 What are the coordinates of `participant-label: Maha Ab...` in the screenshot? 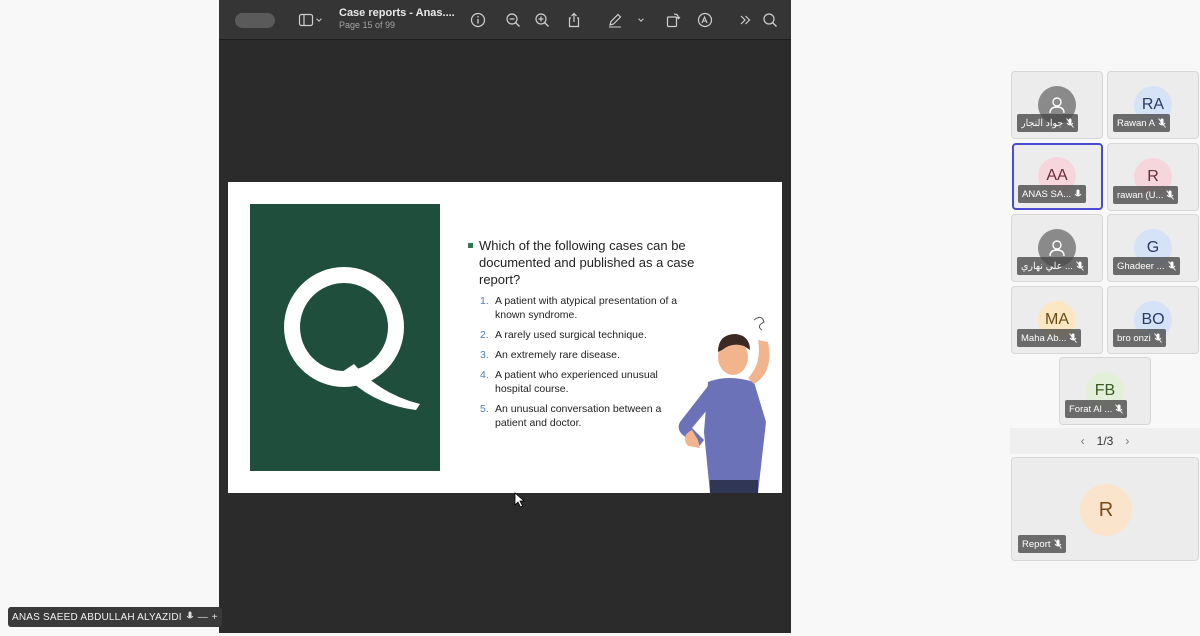 It's located at (1049, 338).